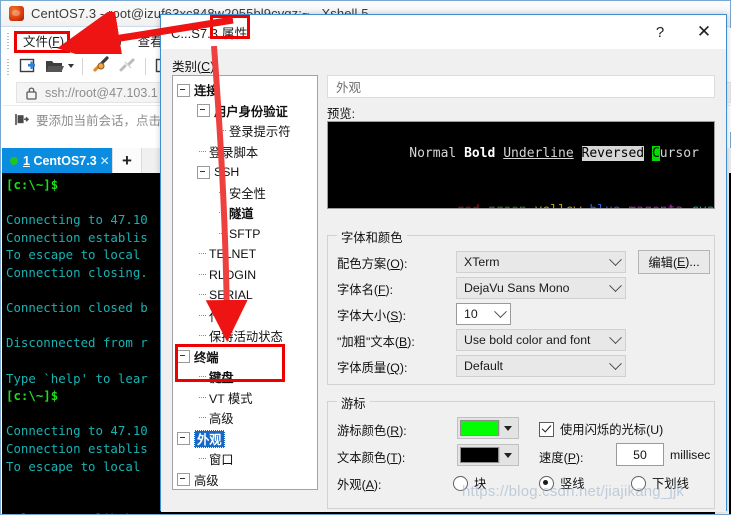 This screenshot has width=731, height=515. I want to click on tree-item-13: 终端, so click(245, 357).